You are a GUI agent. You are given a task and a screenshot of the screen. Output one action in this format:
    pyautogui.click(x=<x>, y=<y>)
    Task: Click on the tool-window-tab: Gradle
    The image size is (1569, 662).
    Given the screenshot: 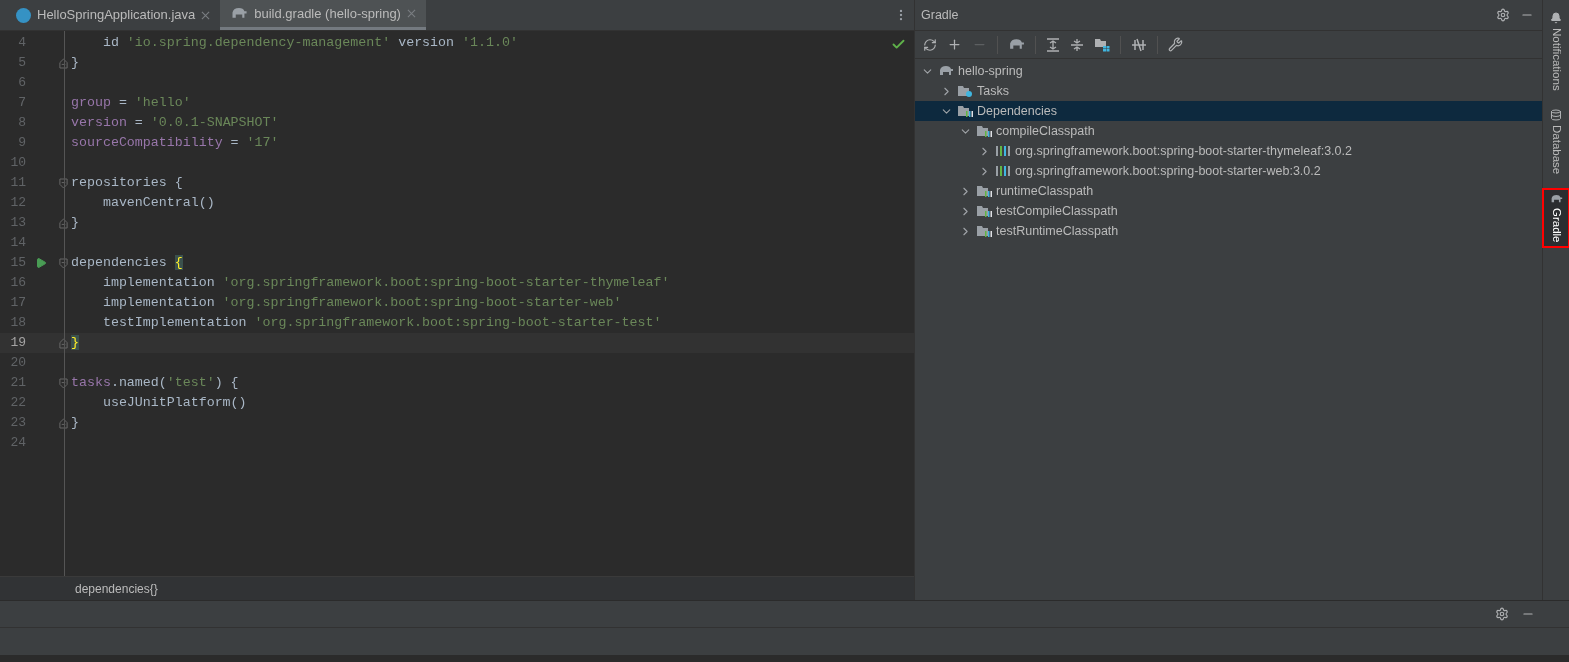 What is the action you would take?
    pyautogui.click(x=1555, y=218)
    